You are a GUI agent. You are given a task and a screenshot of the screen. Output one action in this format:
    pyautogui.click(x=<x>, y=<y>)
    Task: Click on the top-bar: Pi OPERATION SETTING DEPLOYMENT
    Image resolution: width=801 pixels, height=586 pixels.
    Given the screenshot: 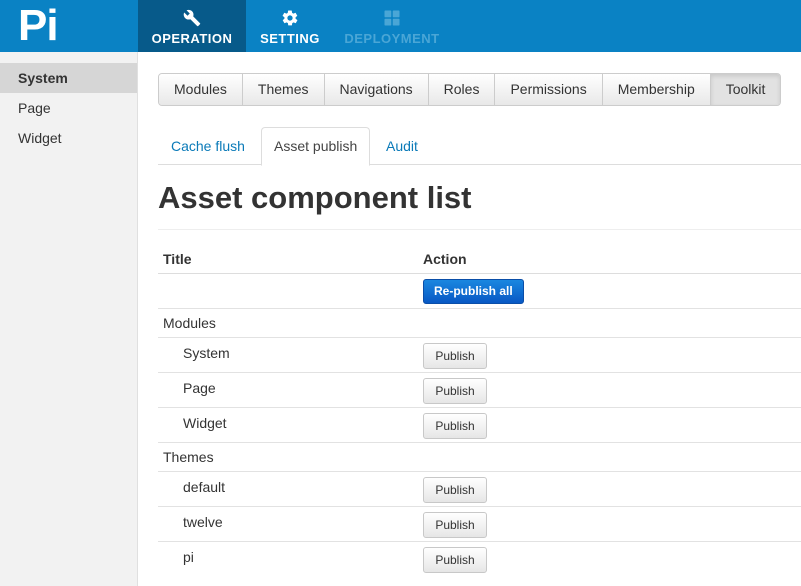 What is the action you would take?
    pyautogui.click(x=400, y=26)
    